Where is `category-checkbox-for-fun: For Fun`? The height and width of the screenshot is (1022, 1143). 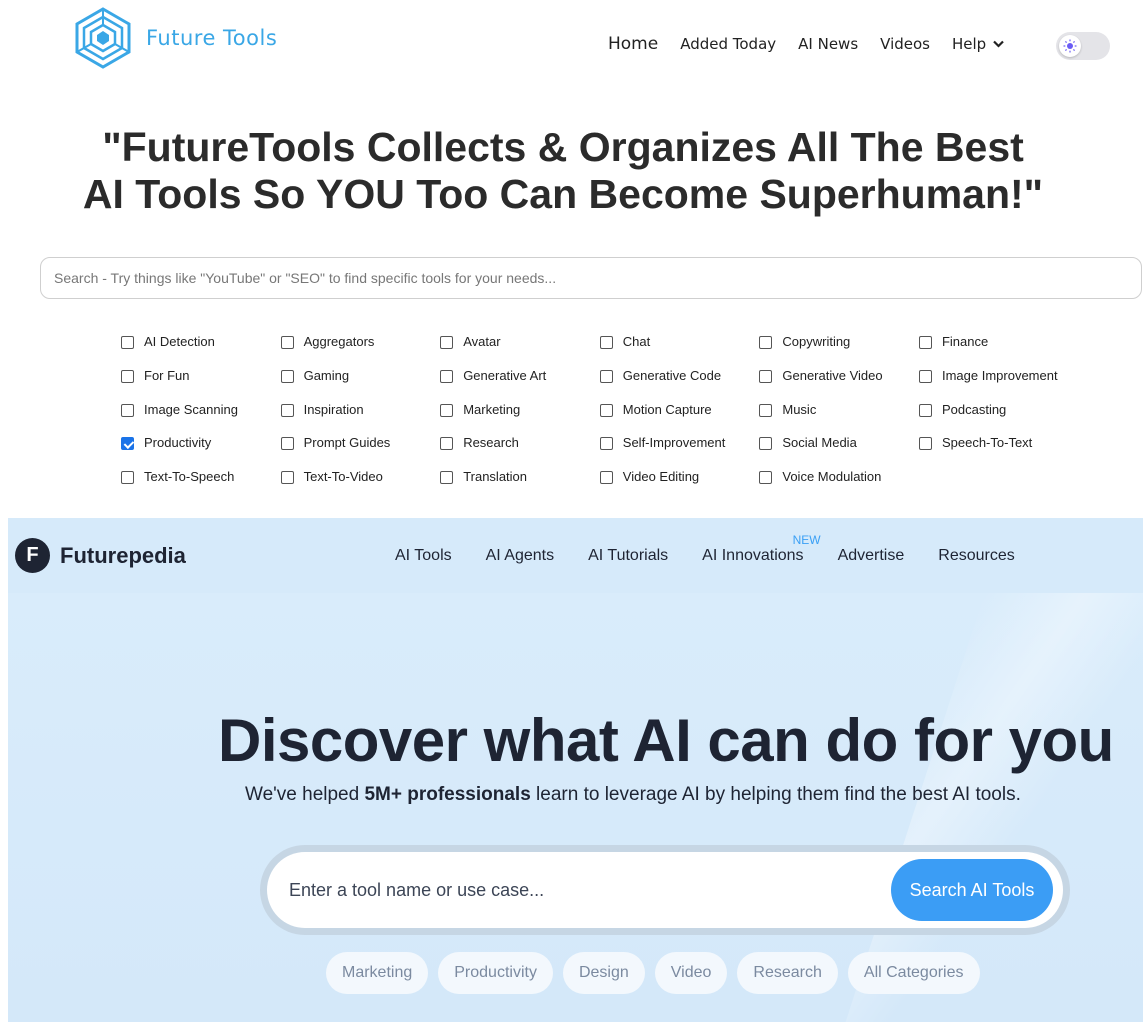
category-checkbox-for-fun: For Fun is located at coordinates (201, 385).